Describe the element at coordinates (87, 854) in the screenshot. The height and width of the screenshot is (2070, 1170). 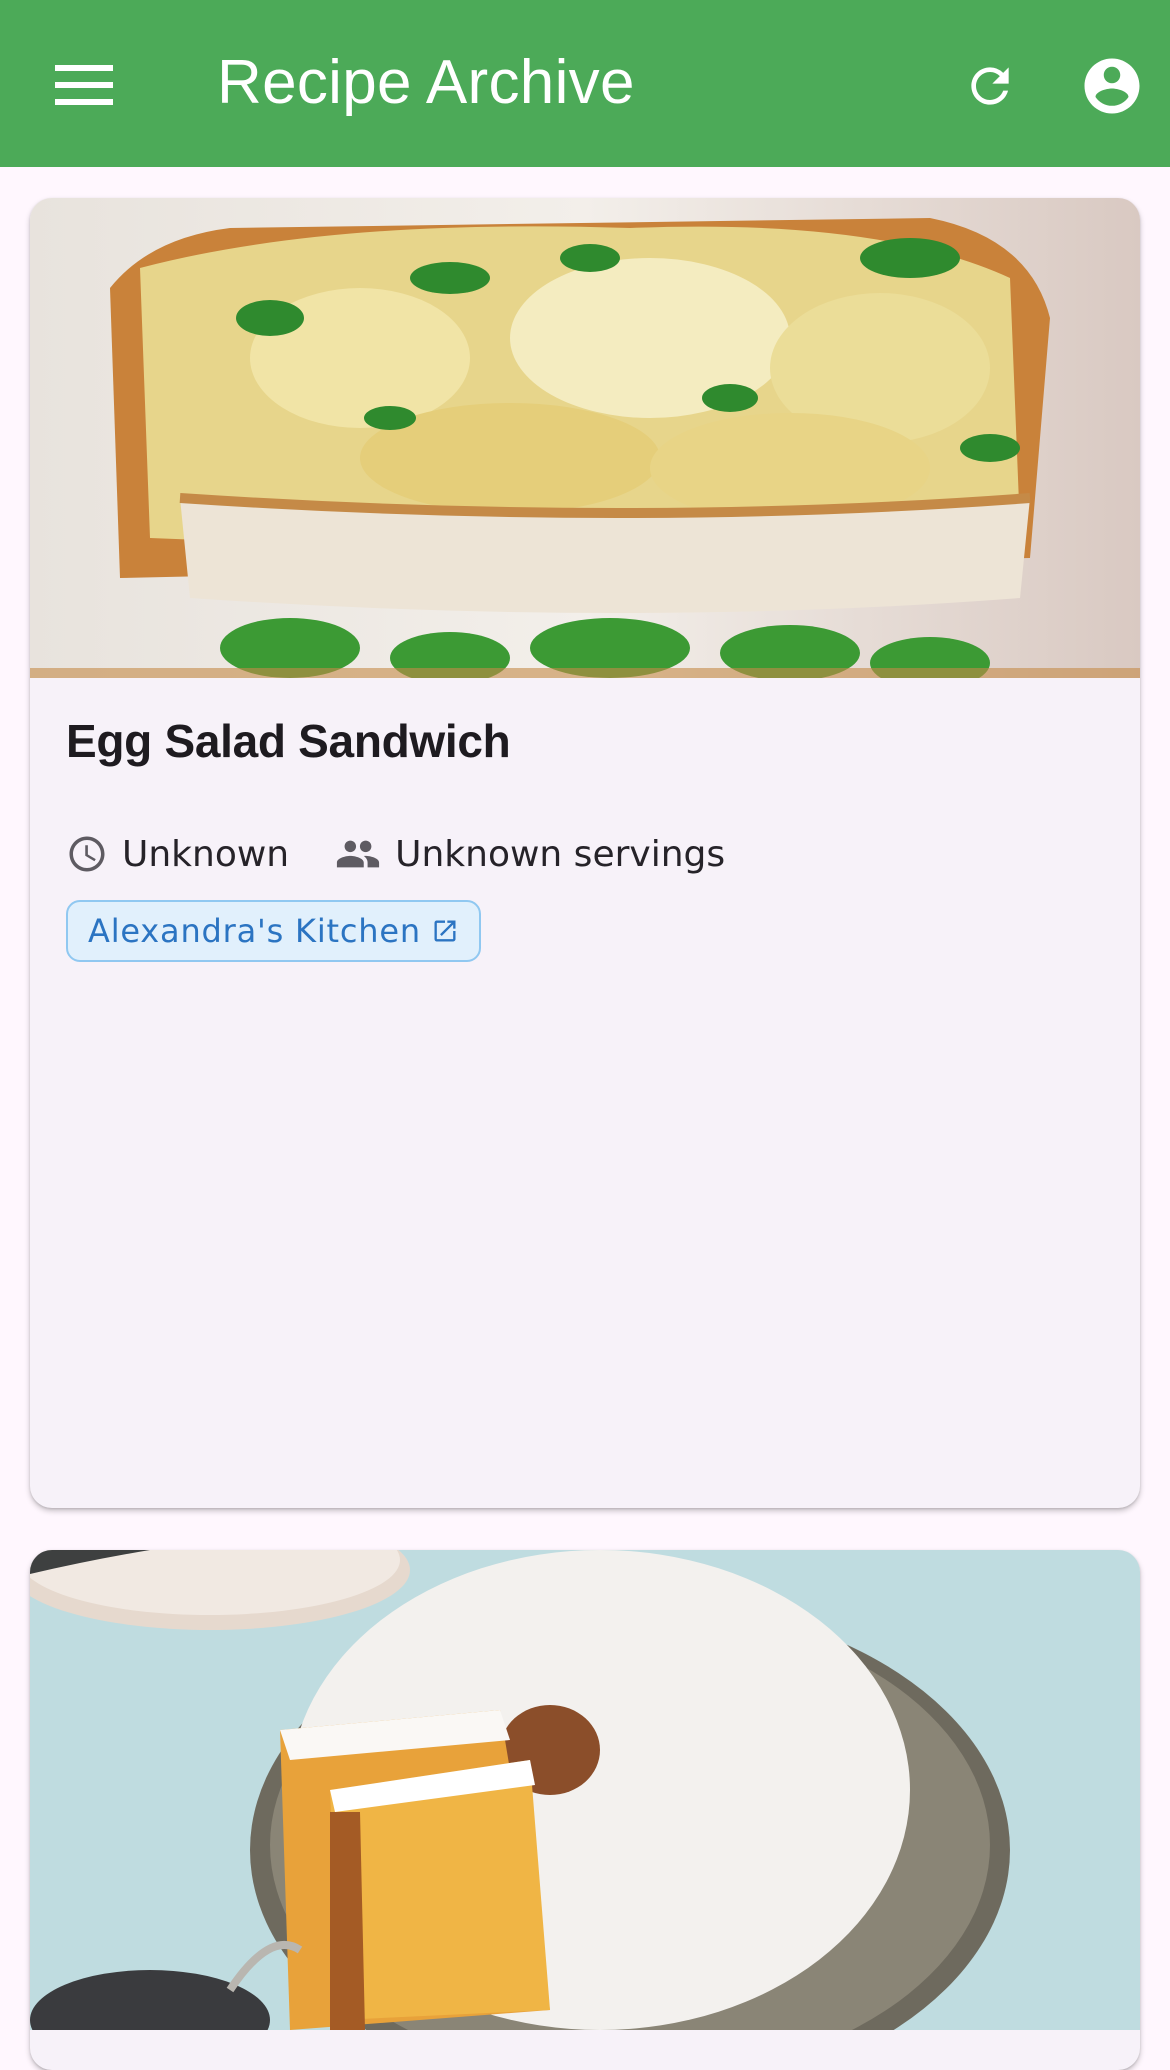
I see `clock-icon` at that location.